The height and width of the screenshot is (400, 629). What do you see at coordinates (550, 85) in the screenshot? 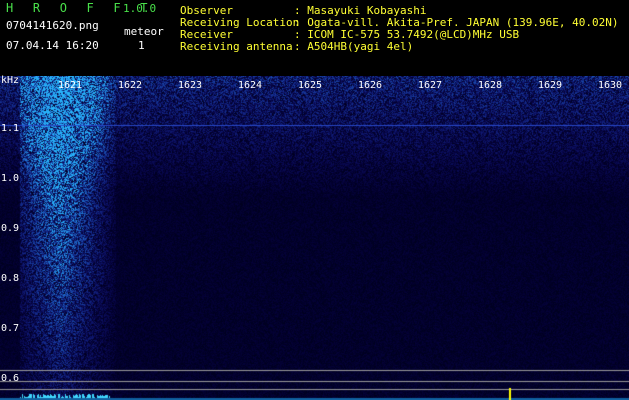
I see `x-tick-label: 1629` at bounding box center [550, 85].